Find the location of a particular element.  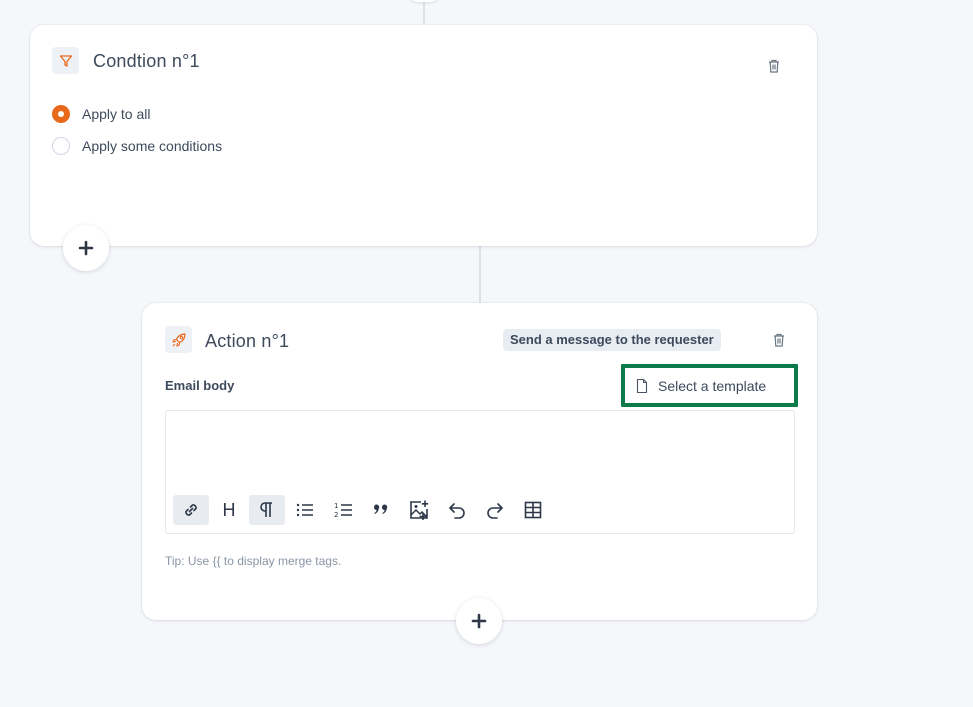

email-body-content is located at coordinates (480, 456).